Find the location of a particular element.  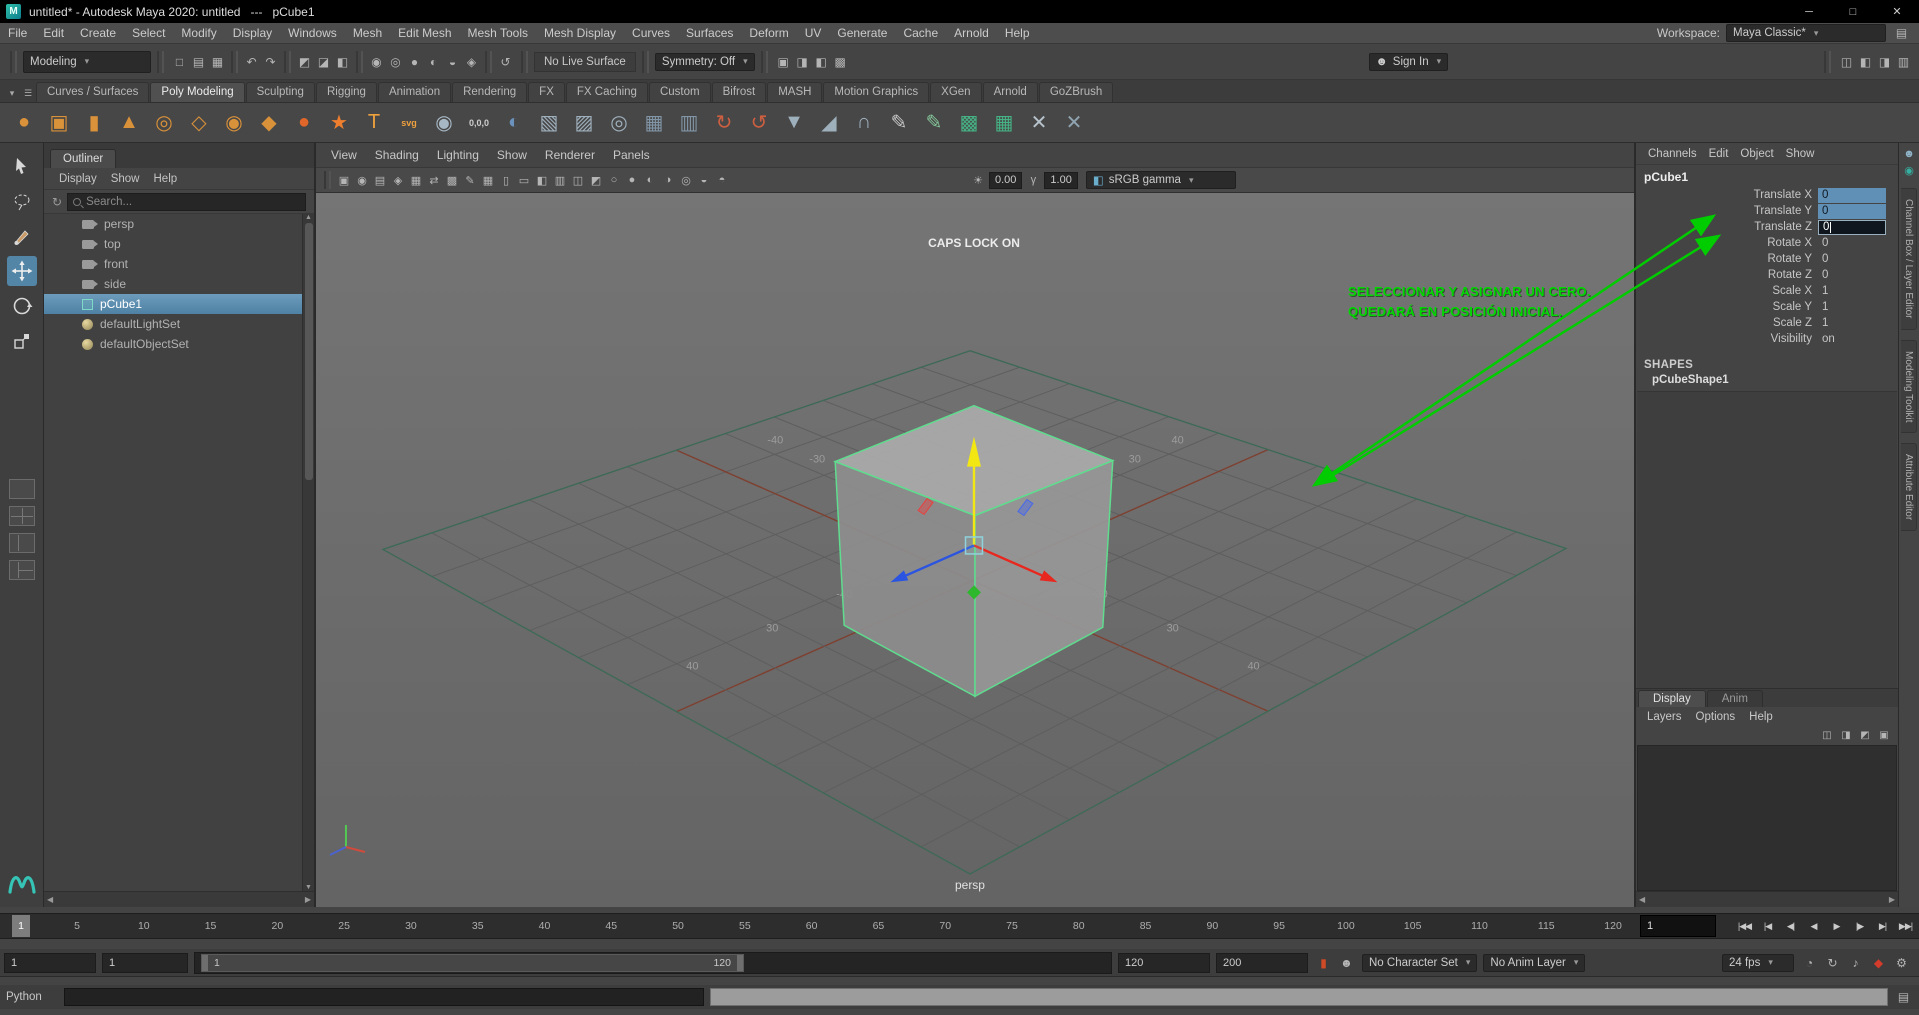

anim-preferences-icon: ⚙ is located at coordinates (1901, 962).